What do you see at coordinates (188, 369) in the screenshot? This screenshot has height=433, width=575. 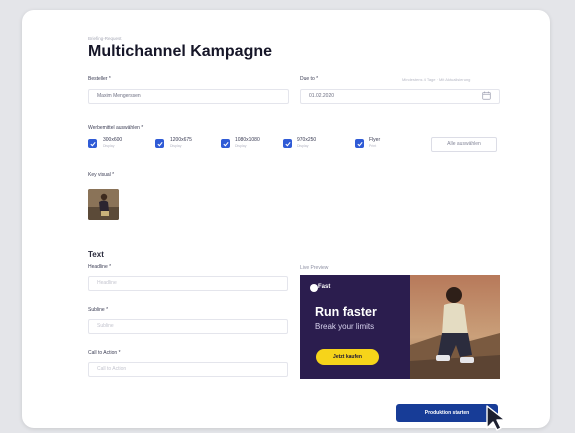 I see `cta-input: Call to Action` at bounding box center [188, 369].